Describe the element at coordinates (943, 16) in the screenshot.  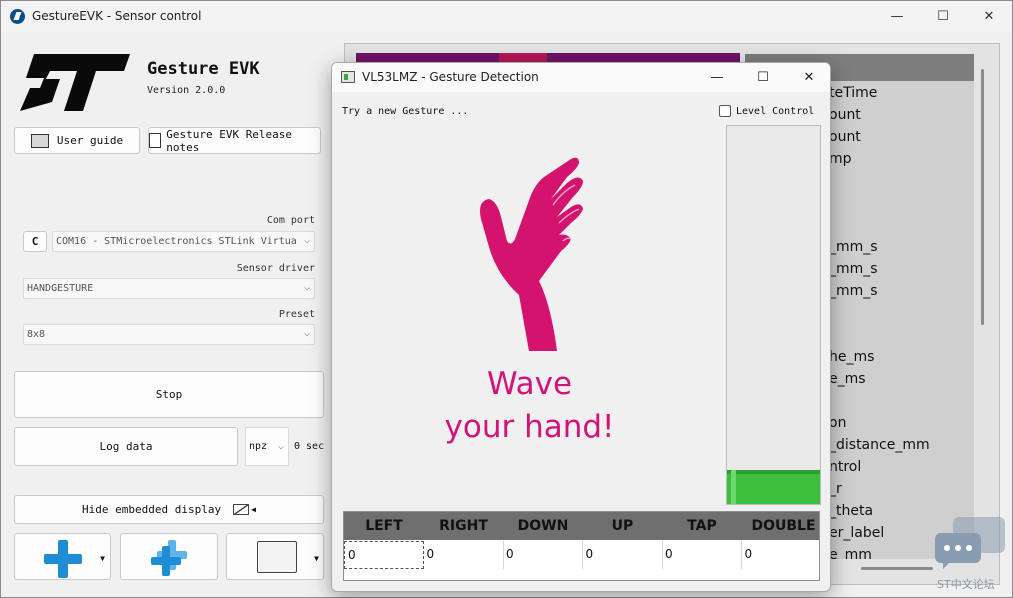
I see `maximize-button: ☐` at that location.